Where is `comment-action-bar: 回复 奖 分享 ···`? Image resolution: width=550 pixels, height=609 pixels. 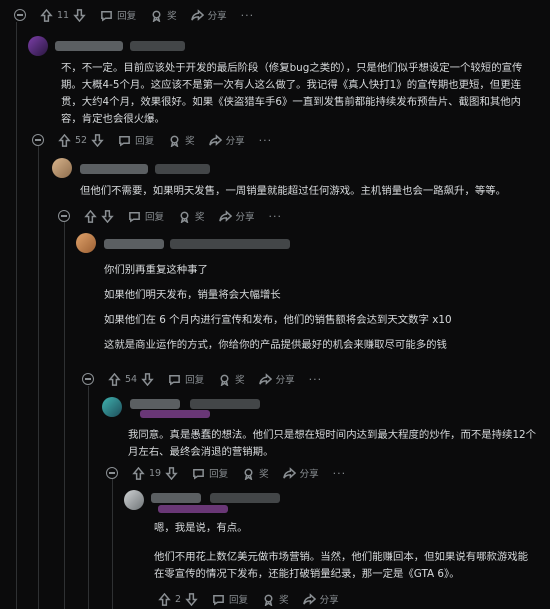 comment-action-bar: 回复 奖 分享 ··· is located at coordinates (170, 216).